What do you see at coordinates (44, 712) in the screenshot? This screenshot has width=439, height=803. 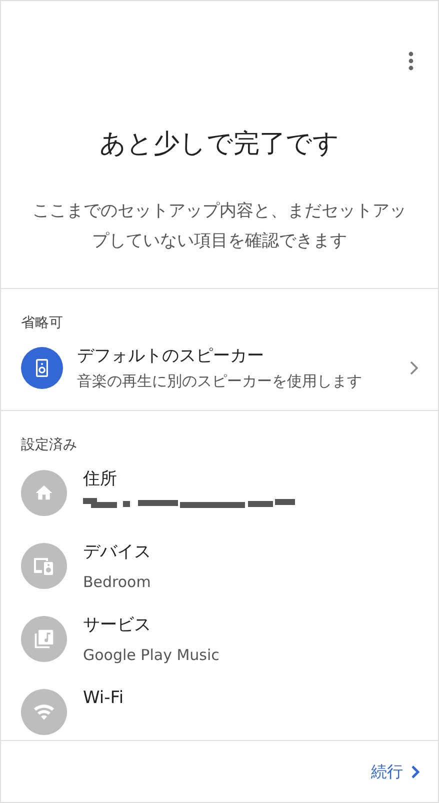 I see `wifi-icon` at bounding box center [44, 712].